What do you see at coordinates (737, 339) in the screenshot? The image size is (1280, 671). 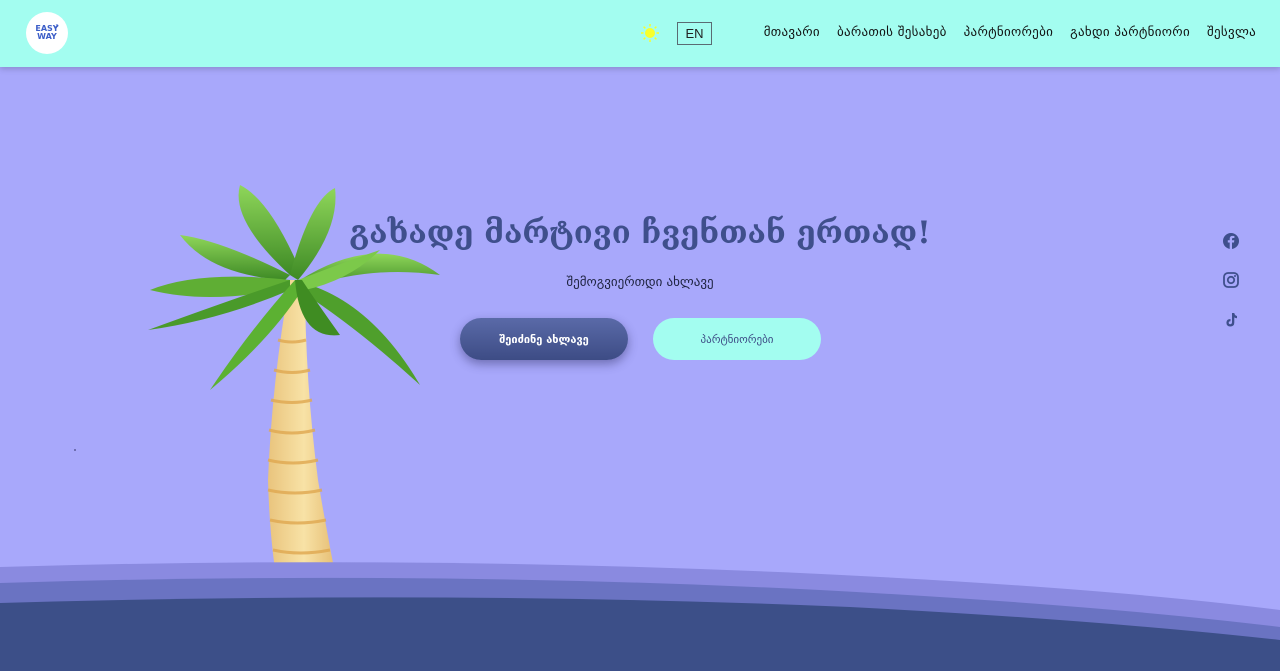 I see `partners-button: პარტნიორები` at bounding box center [737, 339].